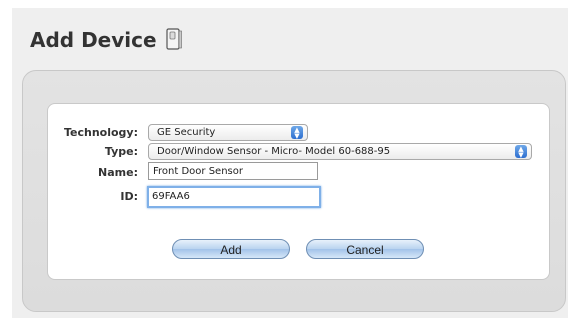 This screenshot has width=576, height=325. I want to click on technology-label: Technology:, so click(100, 132).